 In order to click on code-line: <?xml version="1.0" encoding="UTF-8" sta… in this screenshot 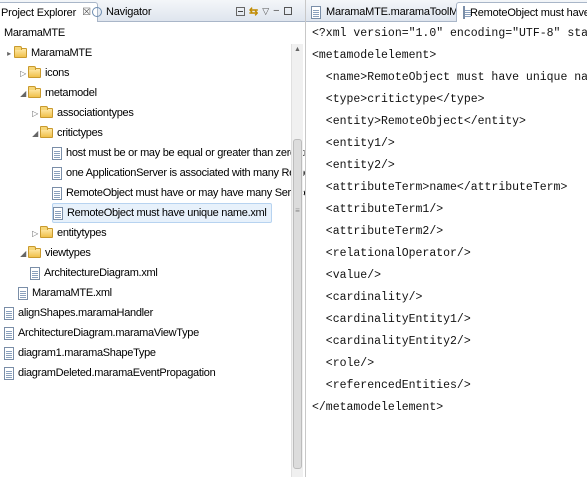, I will do `click(449, 33)`.